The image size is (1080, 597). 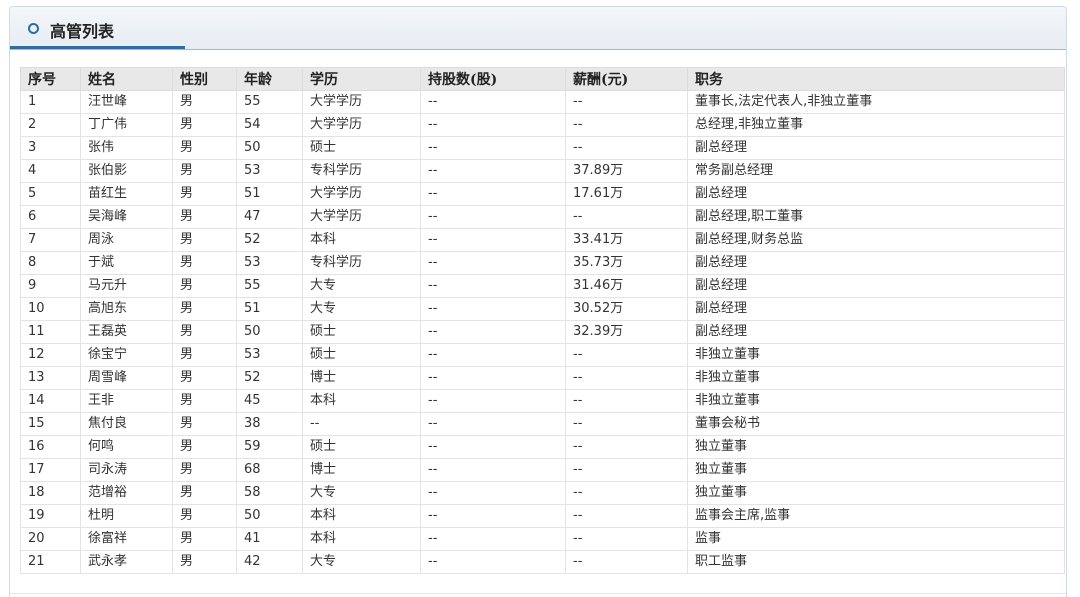 I want to click on col-header-name: 姓名, so click(x=126, y=79).